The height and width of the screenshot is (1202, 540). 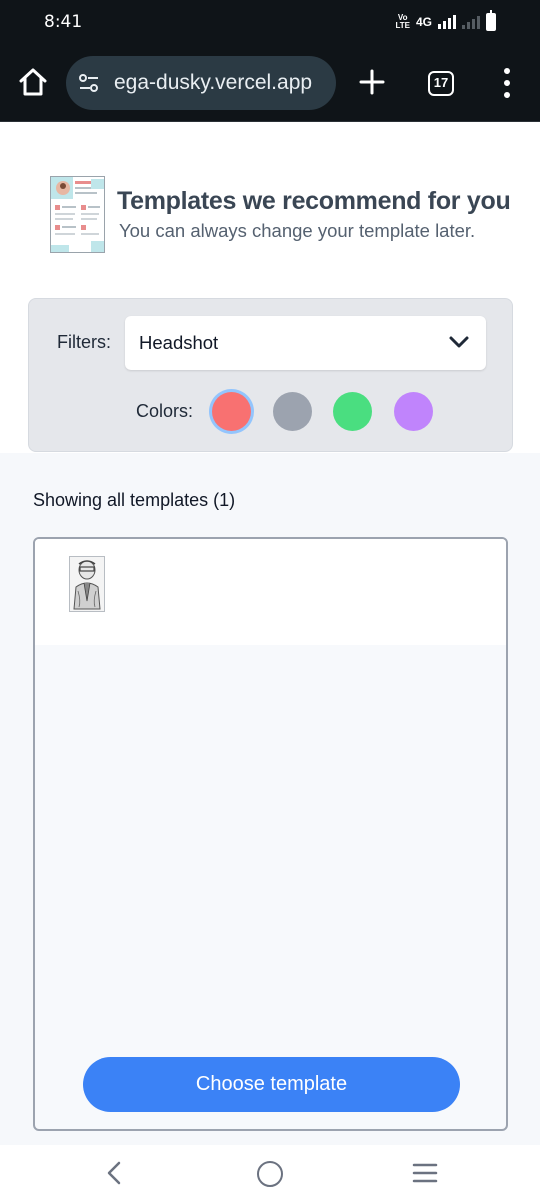 What do you see at coordinates (84, 342) in the screenshot?
I see `filters-label: Filters:` at bounding box center [84, 342].